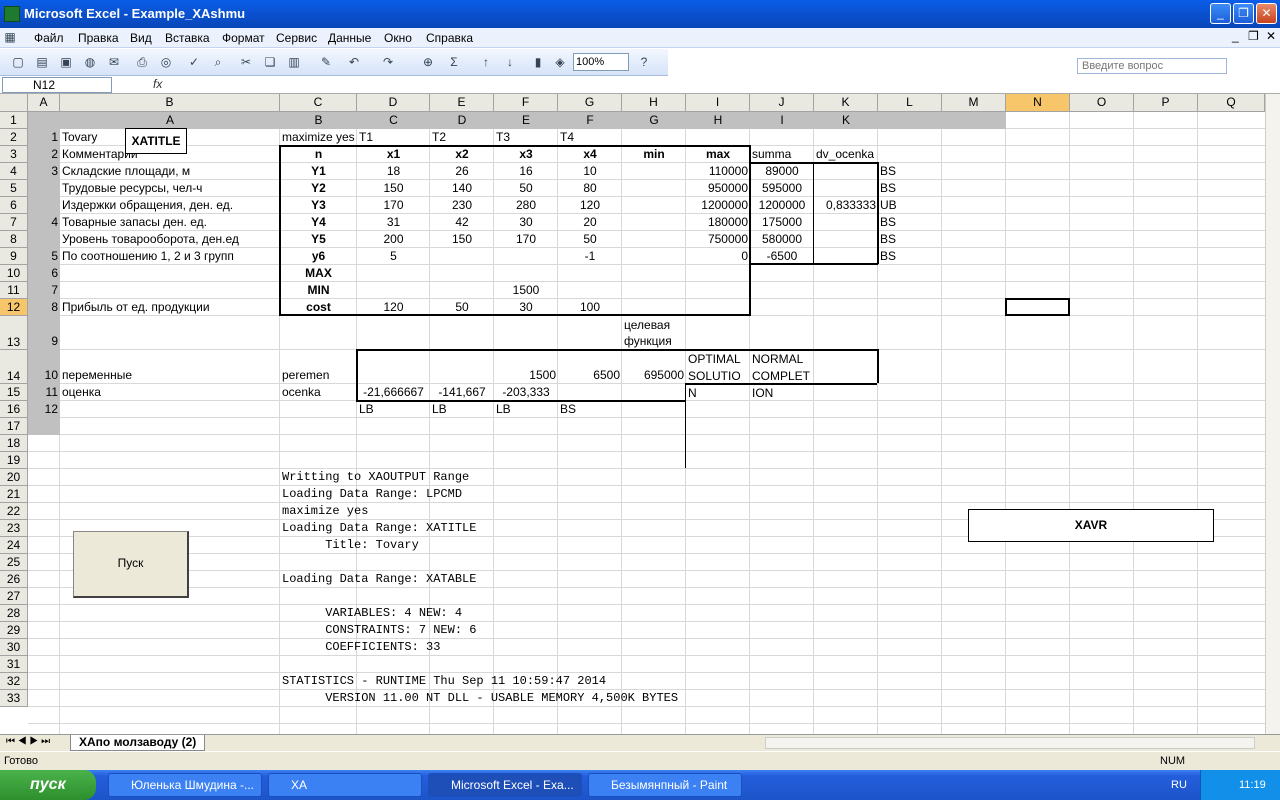 This screenshot has width=1280, height=800. Describe the element at coordinates (398, 38) in the screenshot. I see `menu-window: Окно` at that location.